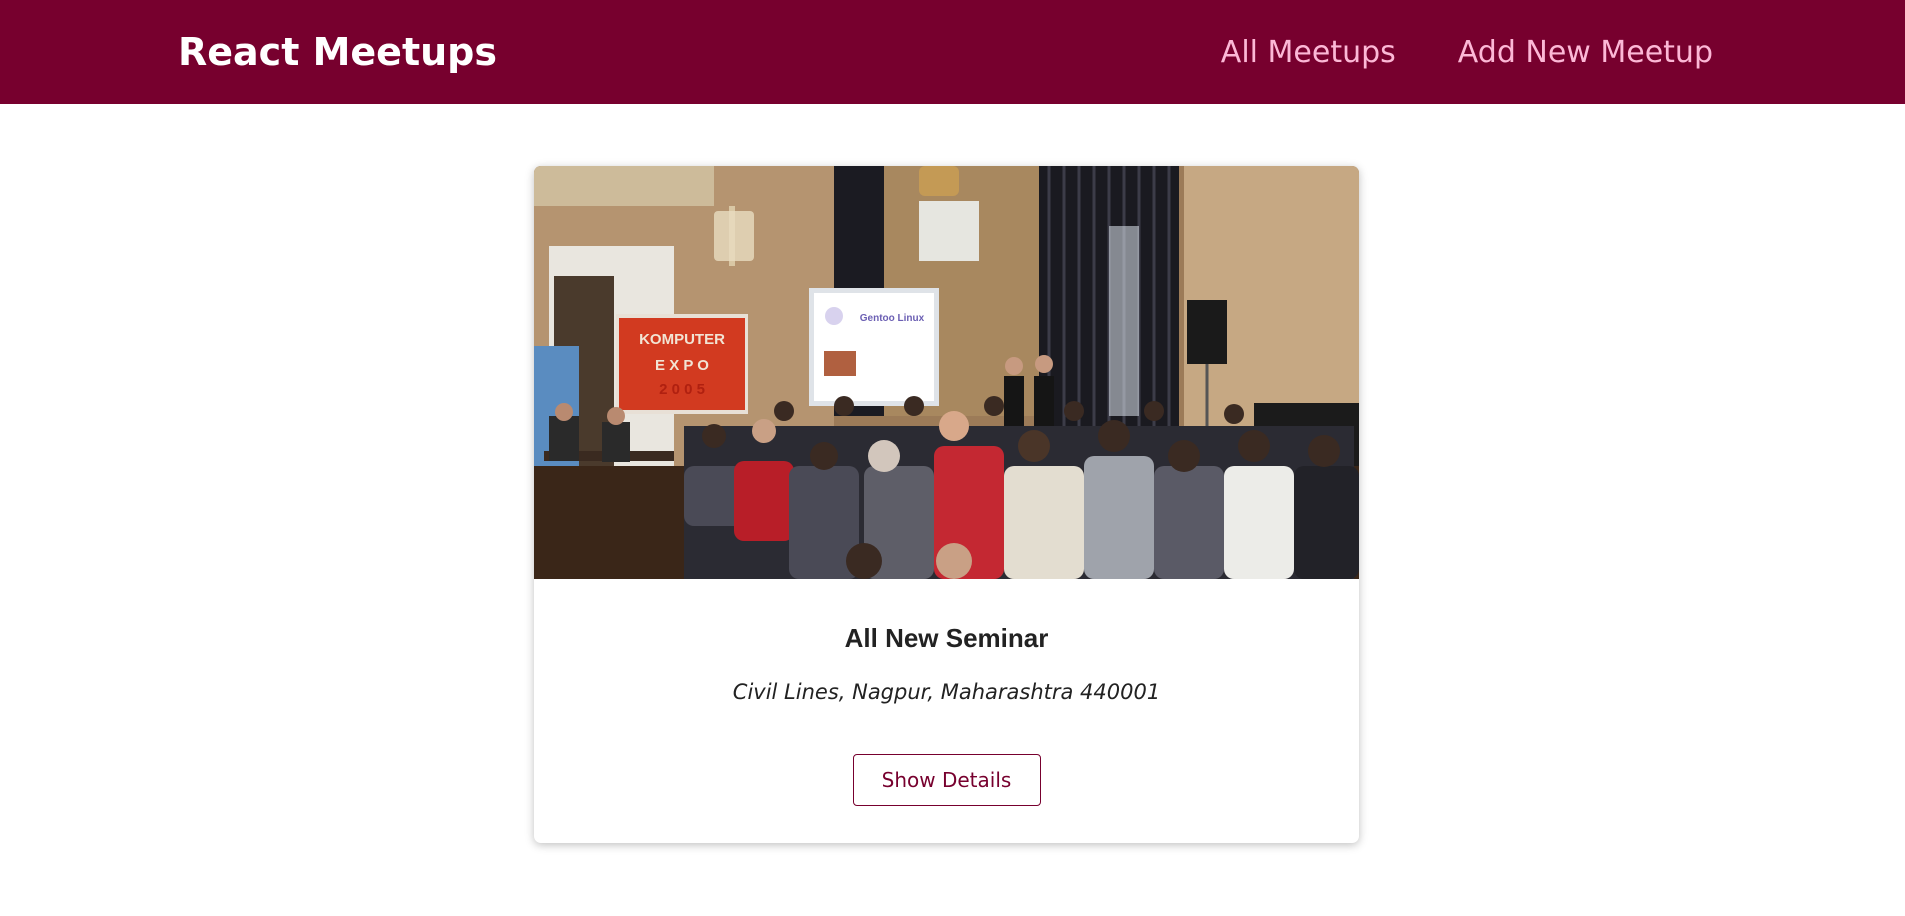 The image size is (1905, 916). I want to click on svg-text: KOMPUTER, so click(682, 339).